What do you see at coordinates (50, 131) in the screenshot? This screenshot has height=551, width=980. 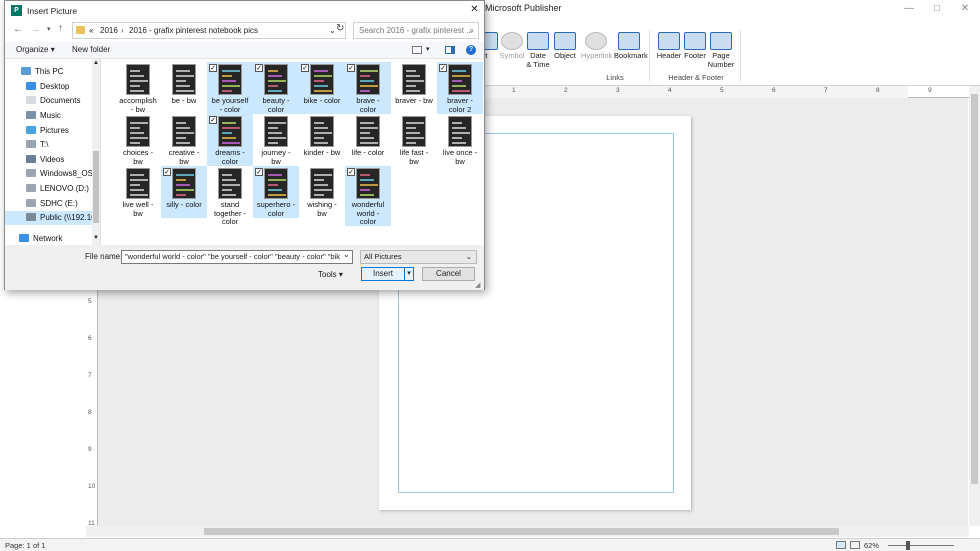 I see `nav-item-4: Pictures` at bounding box center [50, 131].